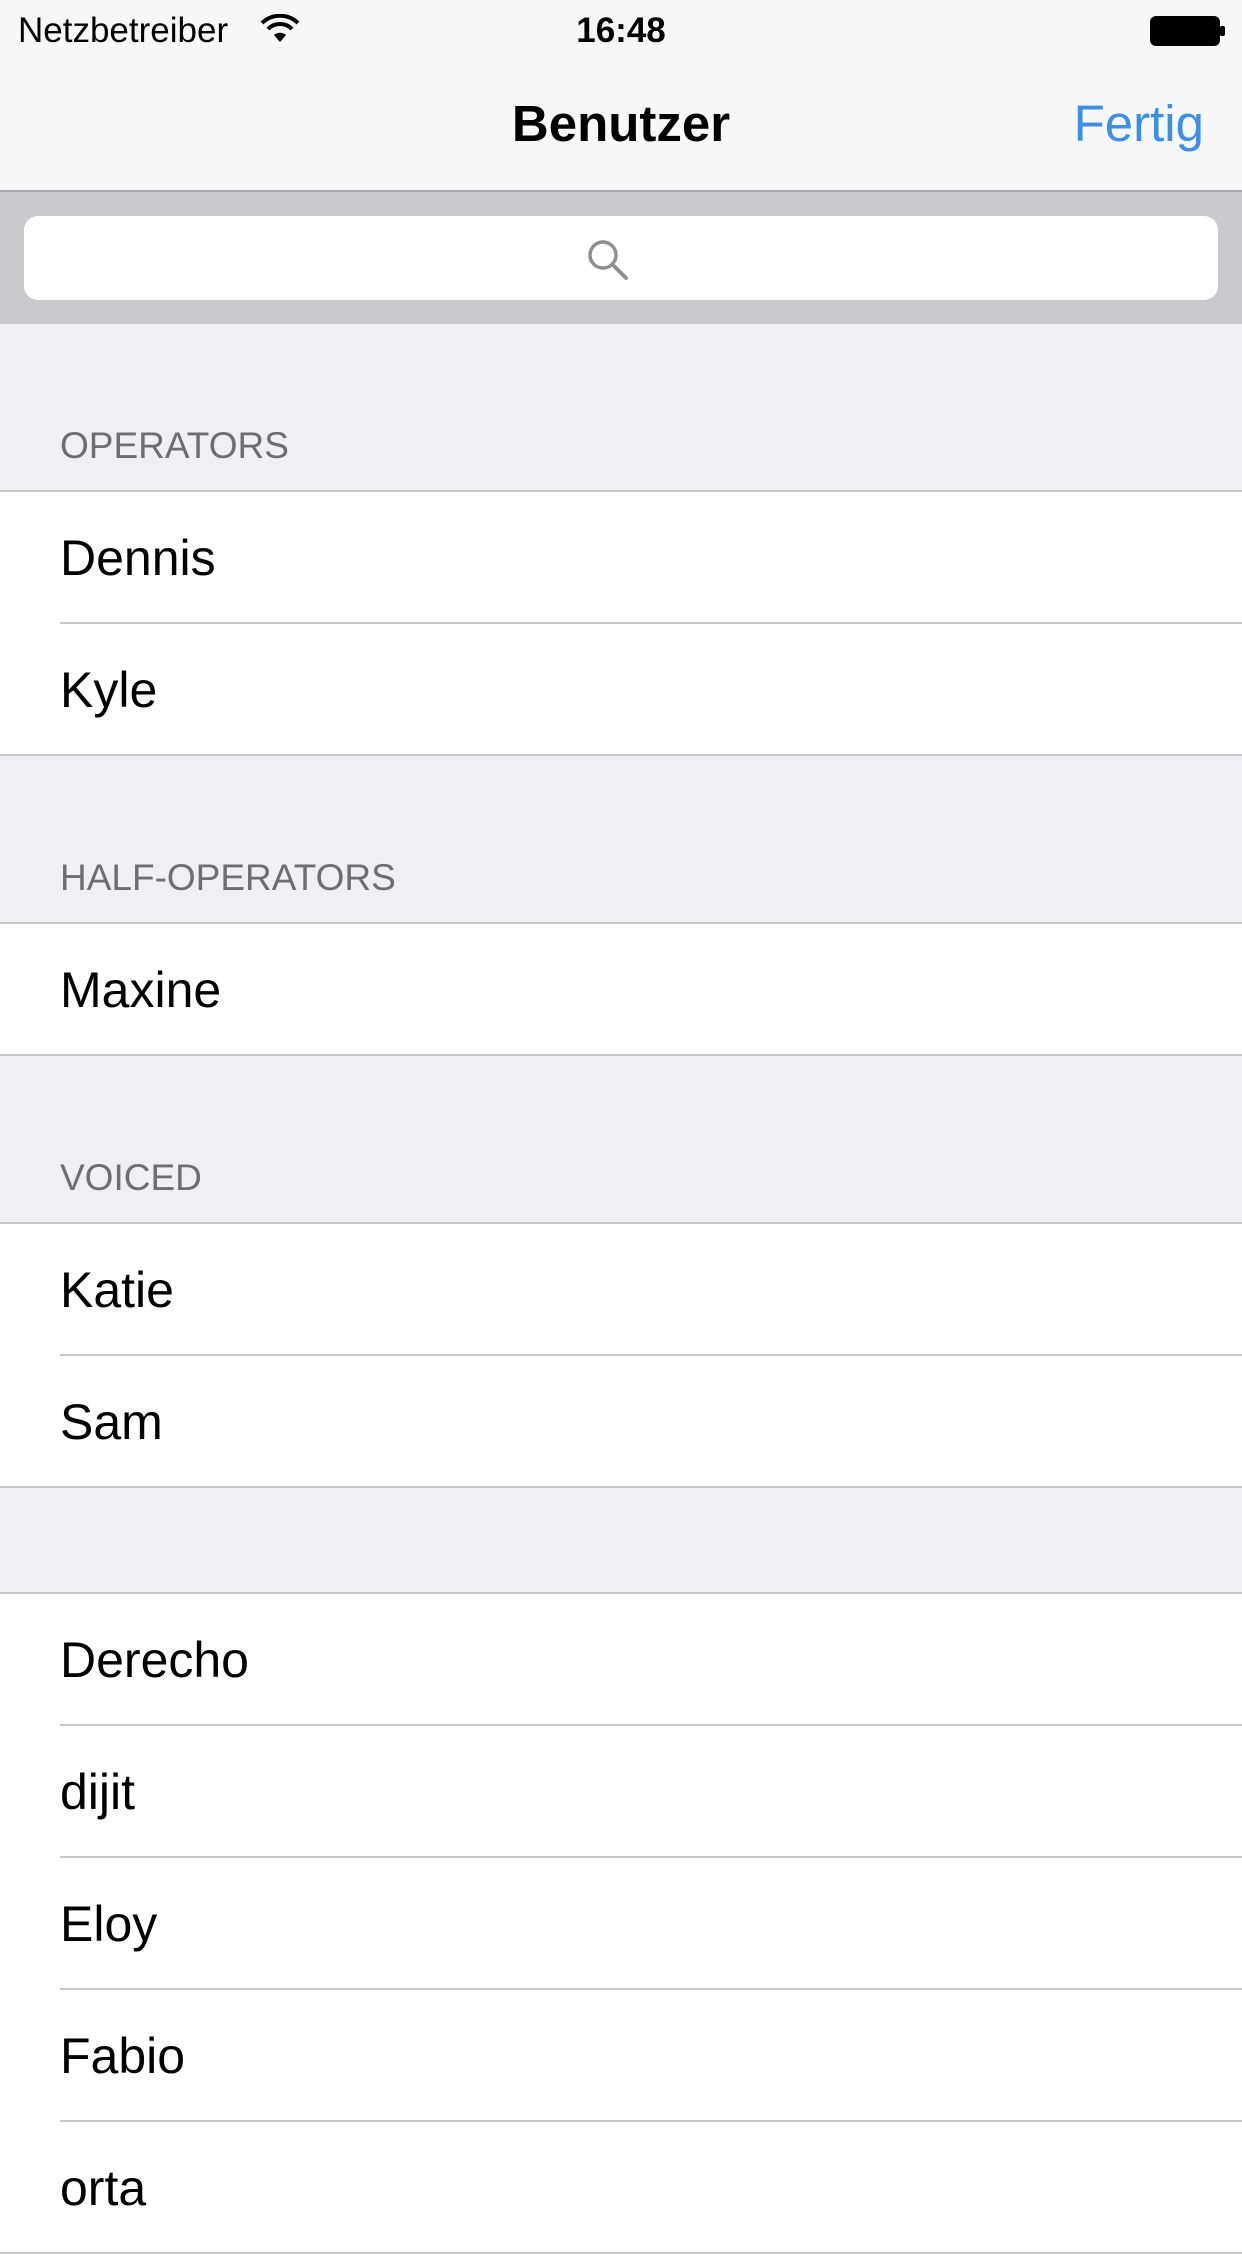  Describe the element at coordinates (141, 990) in the screenshot. I see `user-name: Maxine` at that location.